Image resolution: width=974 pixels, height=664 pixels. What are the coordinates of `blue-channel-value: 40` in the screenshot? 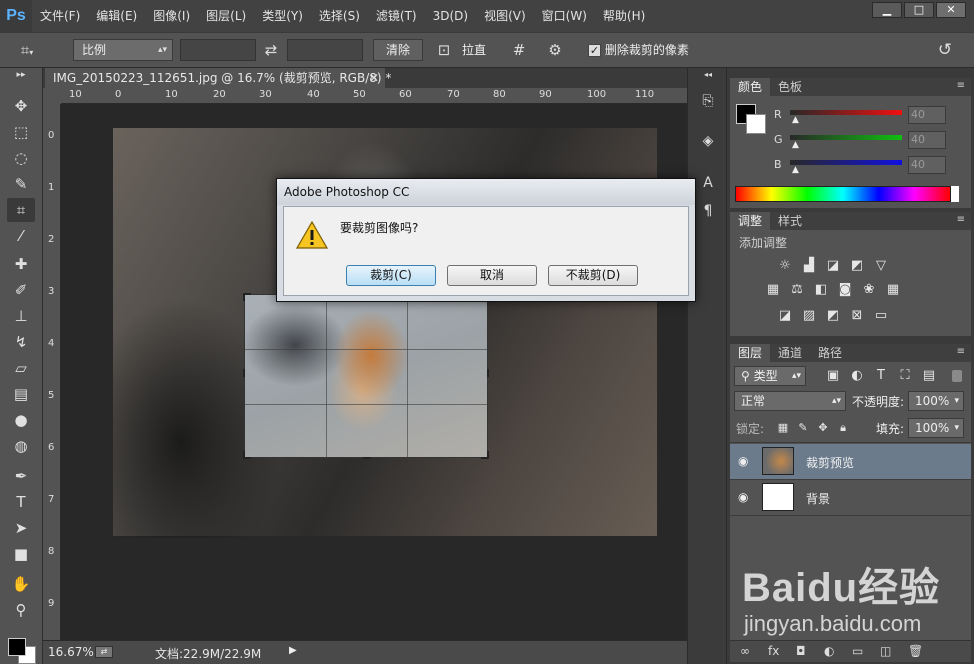 It's located at (927, 165).